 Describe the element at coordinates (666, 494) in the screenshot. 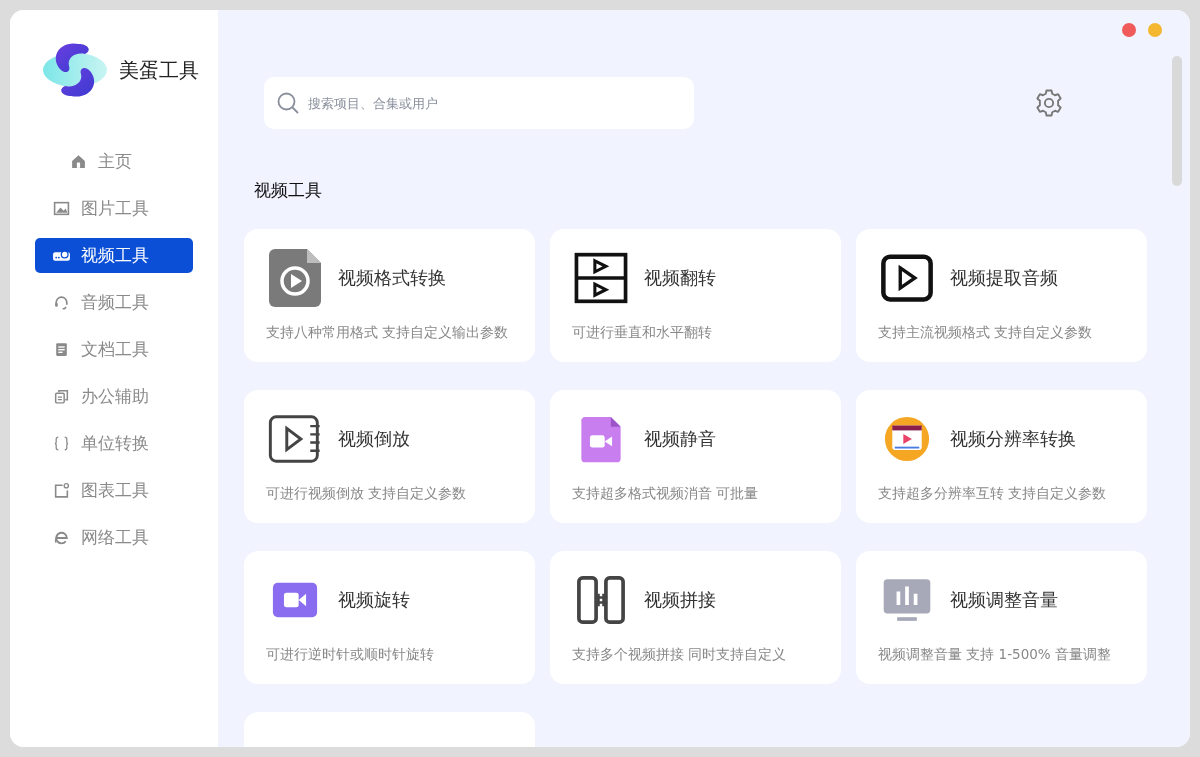

I see `card-description: 支持超多格式视频消音 可批量` at that location.